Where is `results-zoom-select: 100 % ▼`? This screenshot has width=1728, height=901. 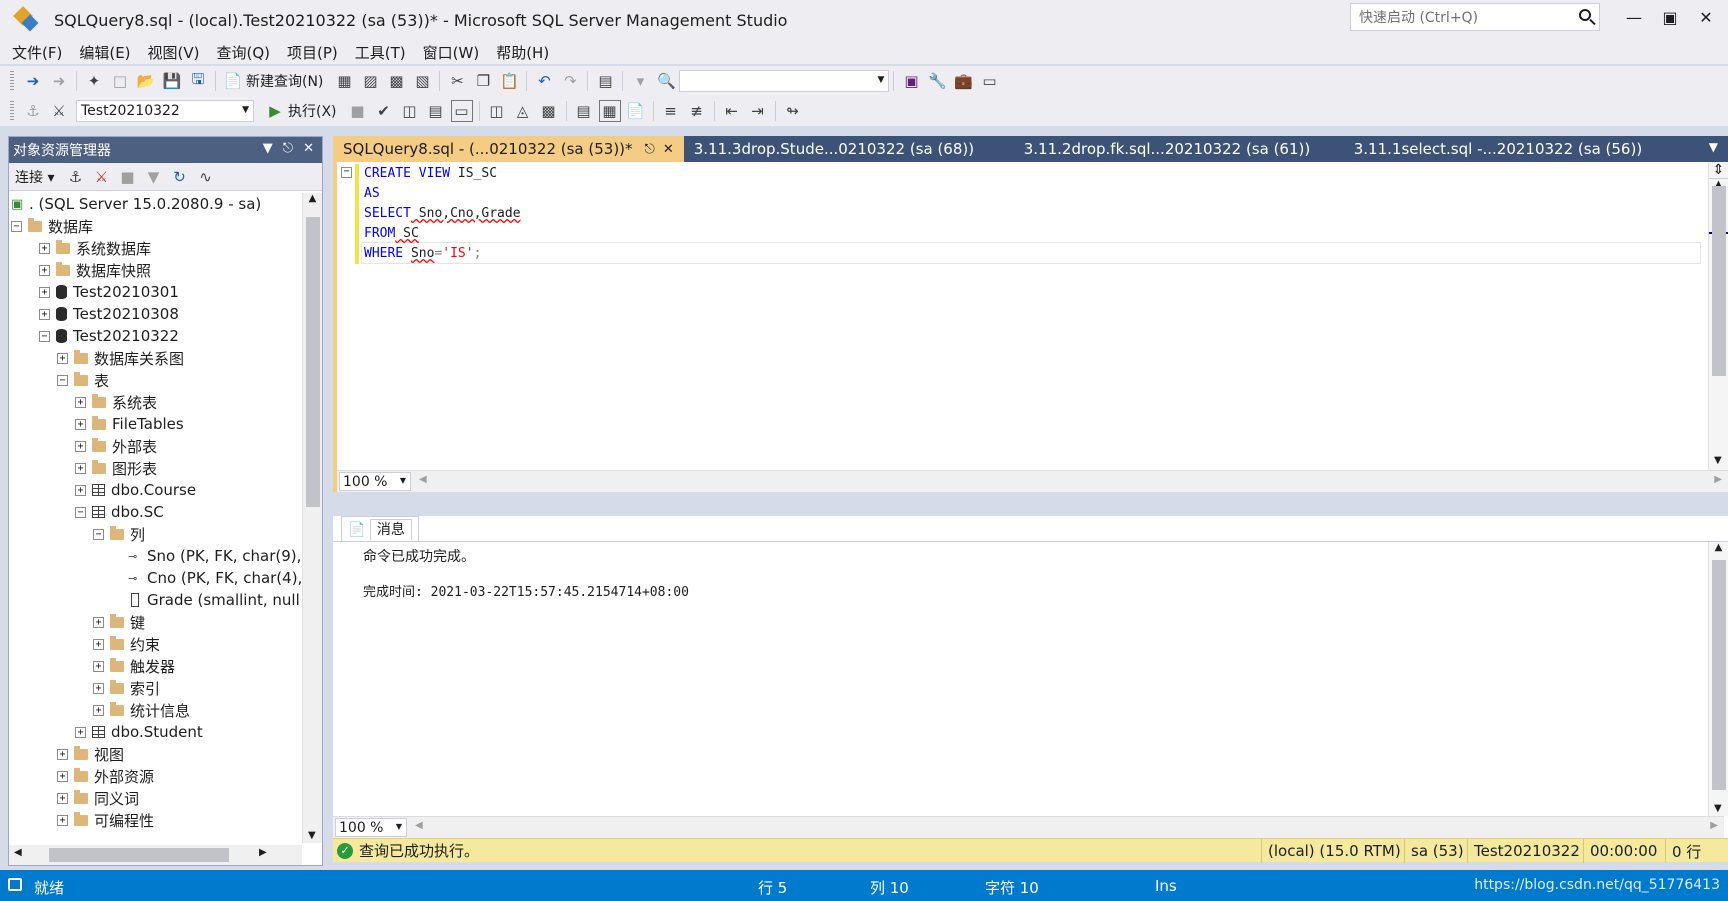
results-zoom-select: 100 % ▼ is located at coordinates (371, 827).